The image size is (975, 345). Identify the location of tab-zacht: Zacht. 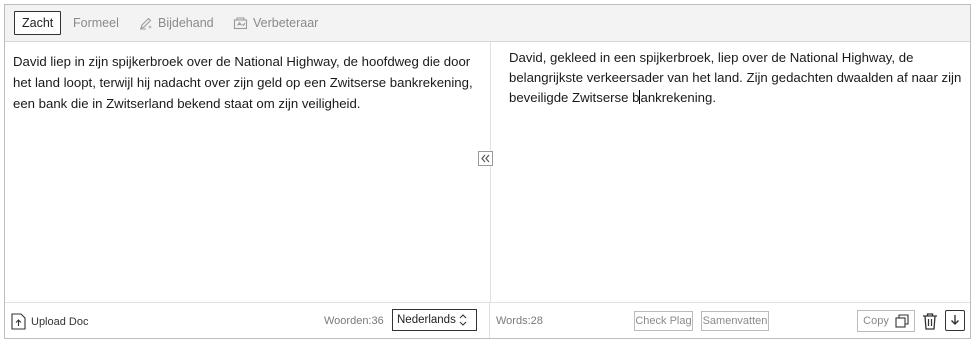
(38, 23).